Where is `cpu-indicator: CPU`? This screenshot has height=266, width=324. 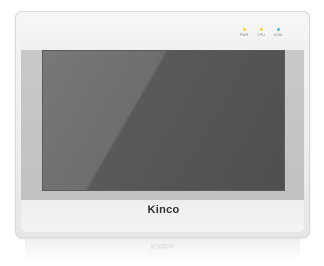 cpu-indicator: CPU is located at coordinates (261, 32).